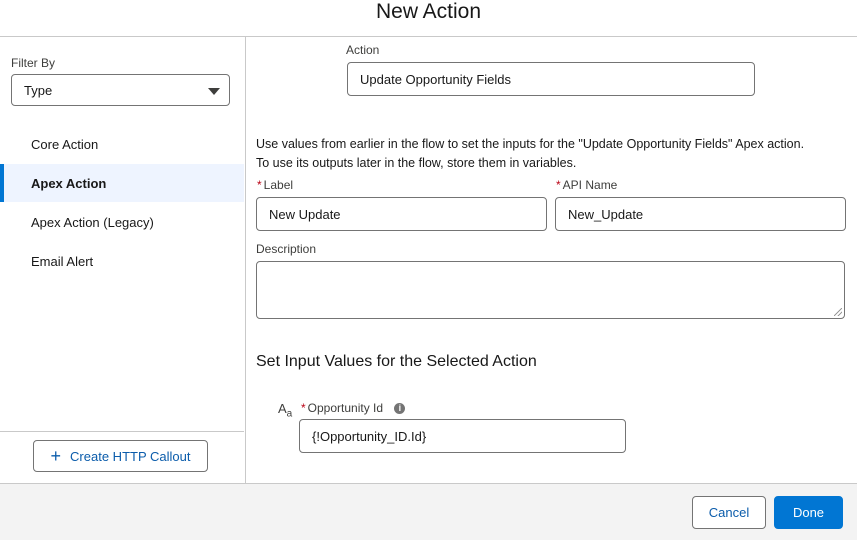 This screenshot has height=540, width=857. I want to click on filter-select-value: Type, so click(38, 90).